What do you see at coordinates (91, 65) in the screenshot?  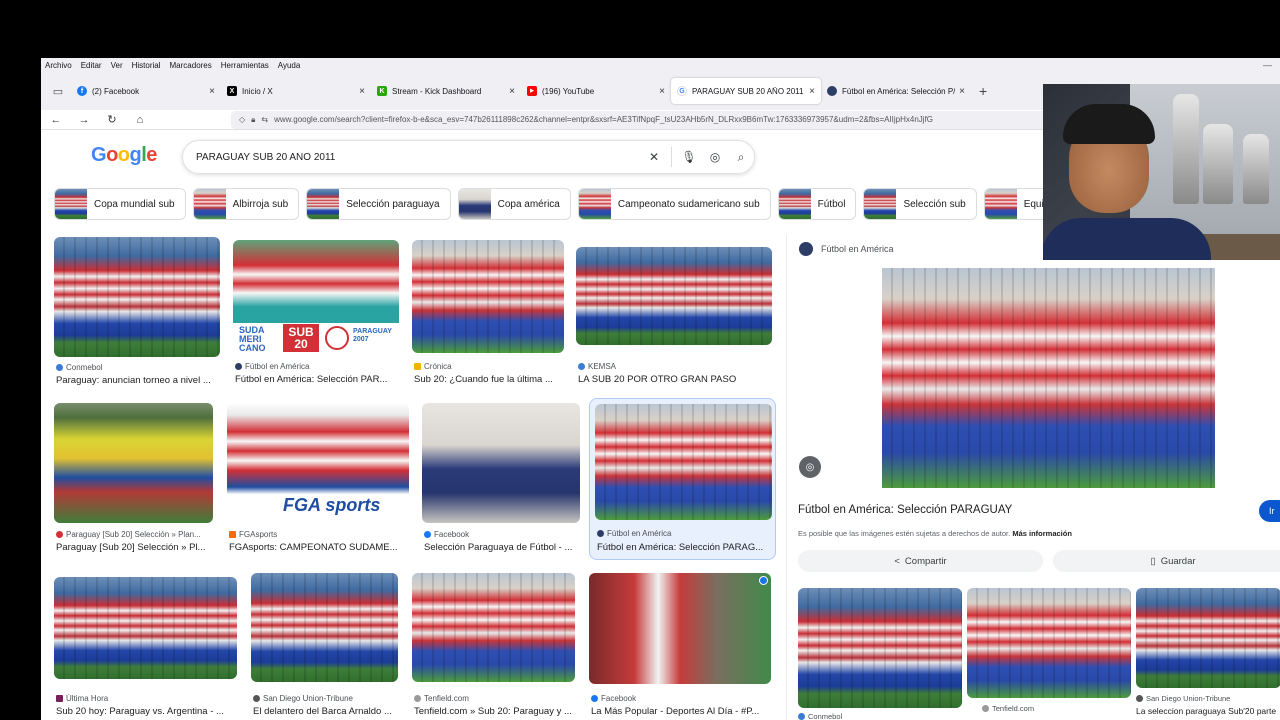 I see `menu-editar: Editar` at bounding box center [91, 65].